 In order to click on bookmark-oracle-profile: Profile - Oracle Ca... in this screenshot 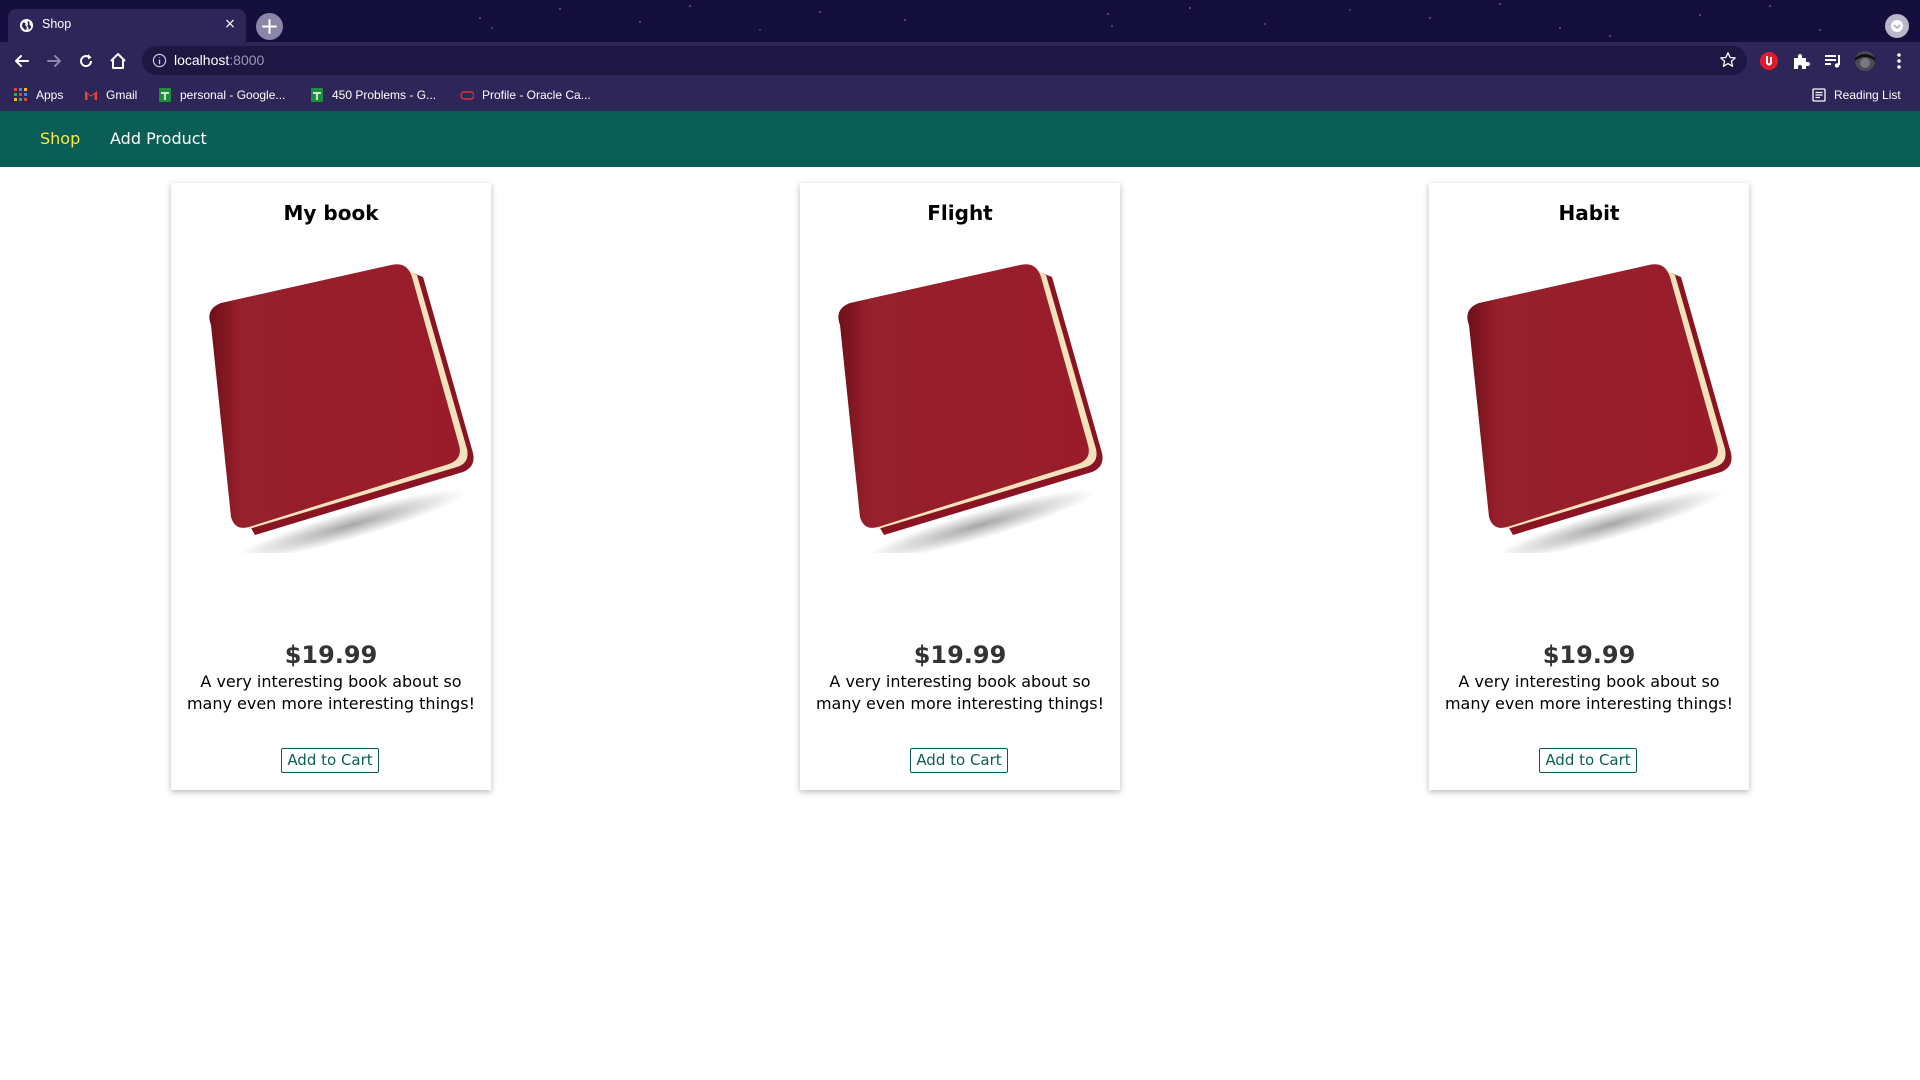, I will do `click(525, 95)`.